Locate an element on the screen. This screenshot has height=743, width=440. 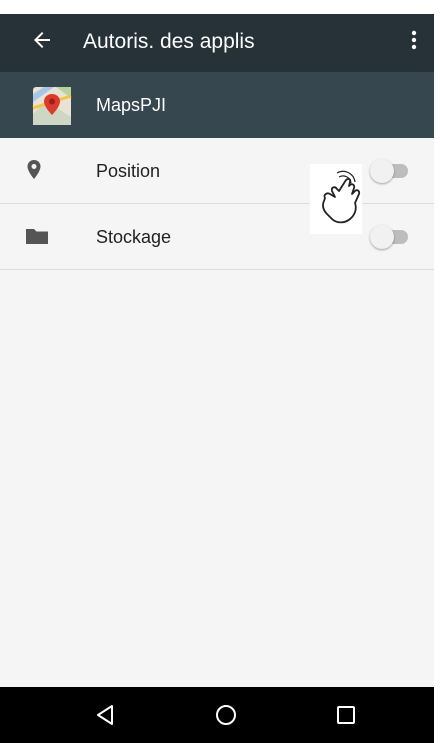
location-pin-icon is located at coordinates (38, 170).